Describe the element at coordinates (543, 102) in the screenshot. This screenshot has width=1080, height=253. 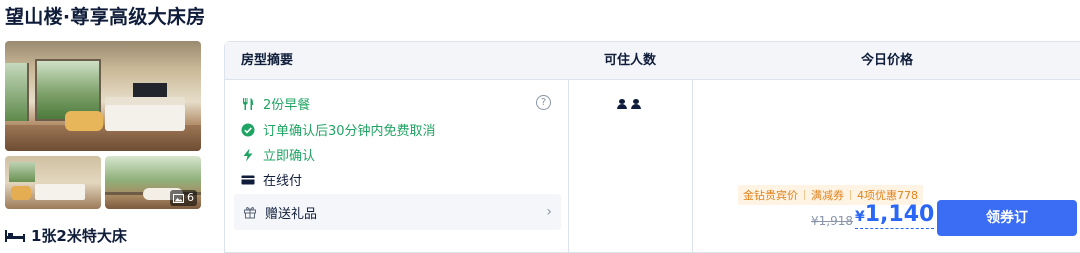
I see `info-icon: ?` at that location.